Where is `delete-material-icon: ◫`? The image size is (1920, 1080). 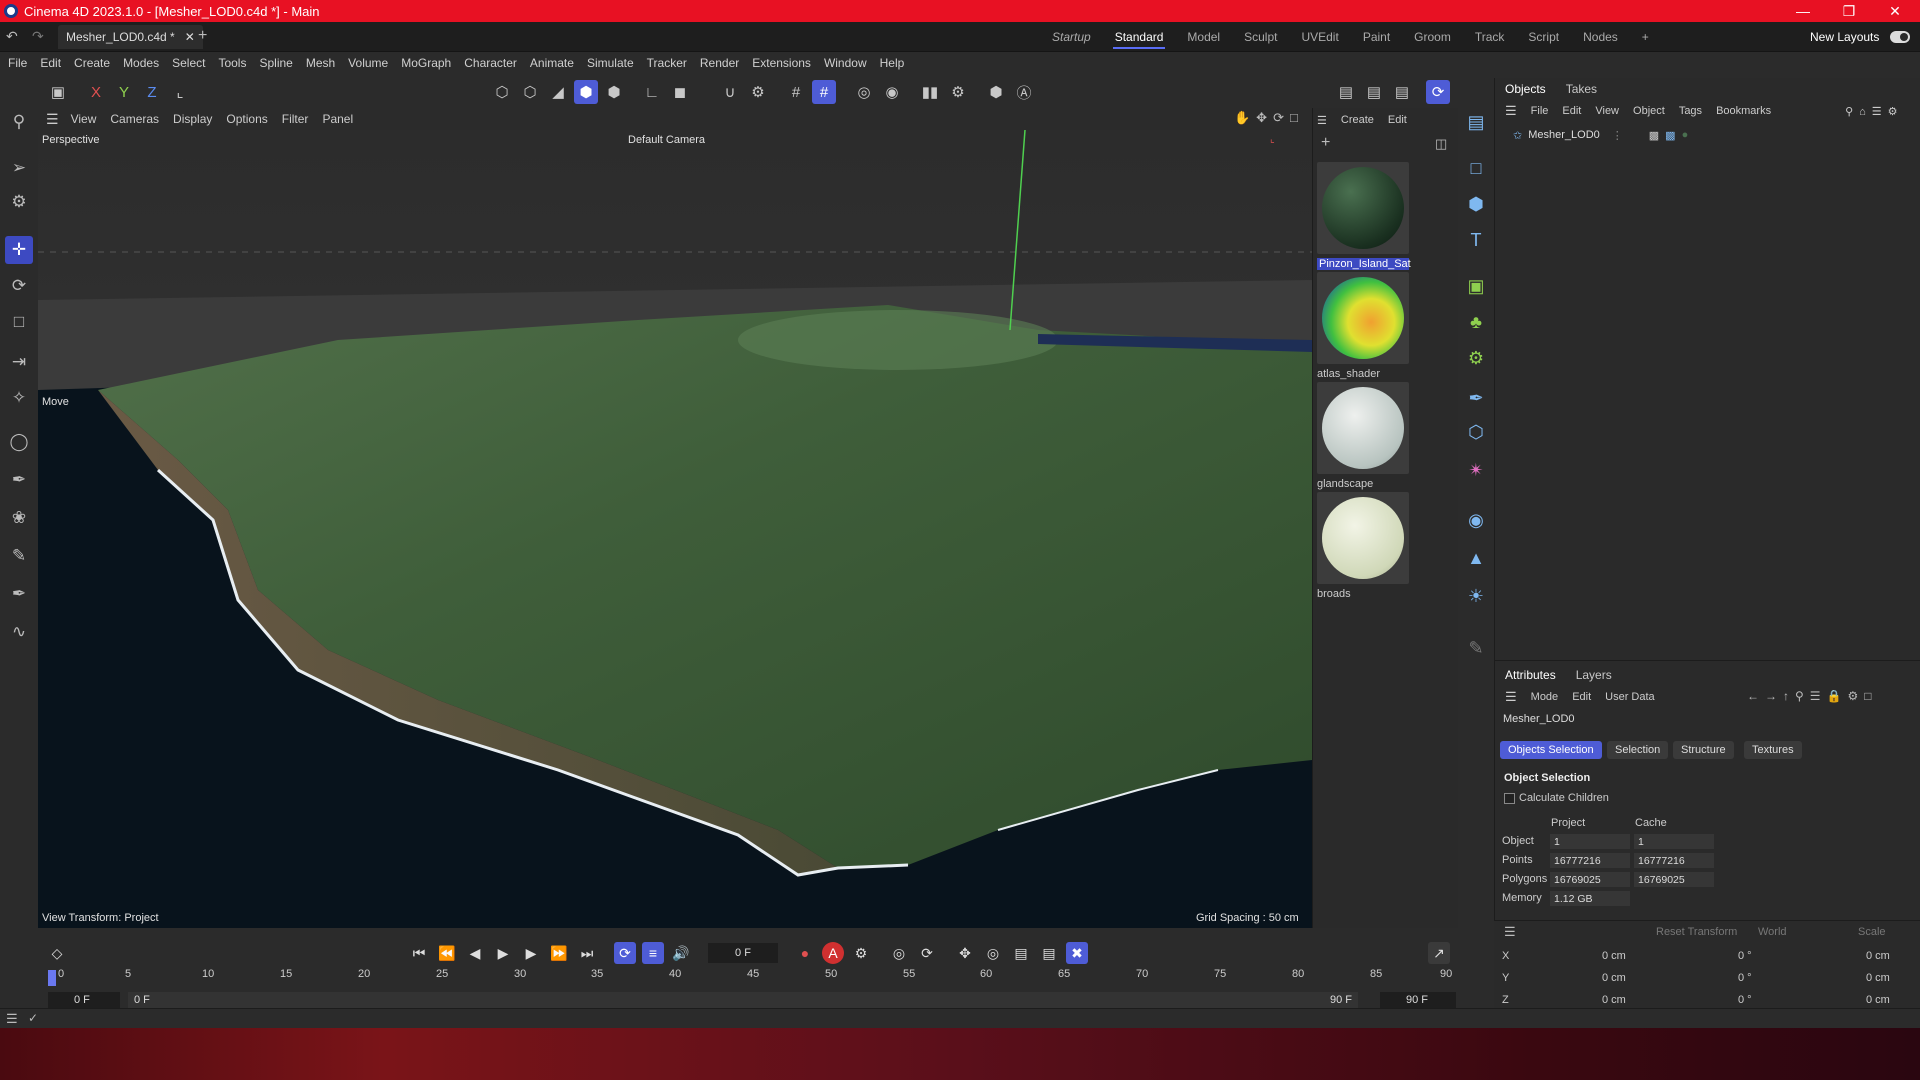
delete-material-icon: ◫ is located at coordinates (1441, 144).